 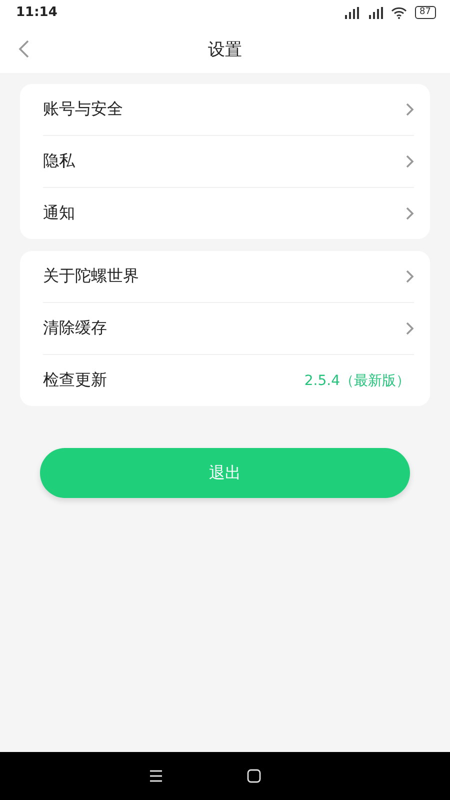 What do you see at coordinates (425, 12) in the screenshot?
I see `battery-level: 87` at bounding box center [425, 12].